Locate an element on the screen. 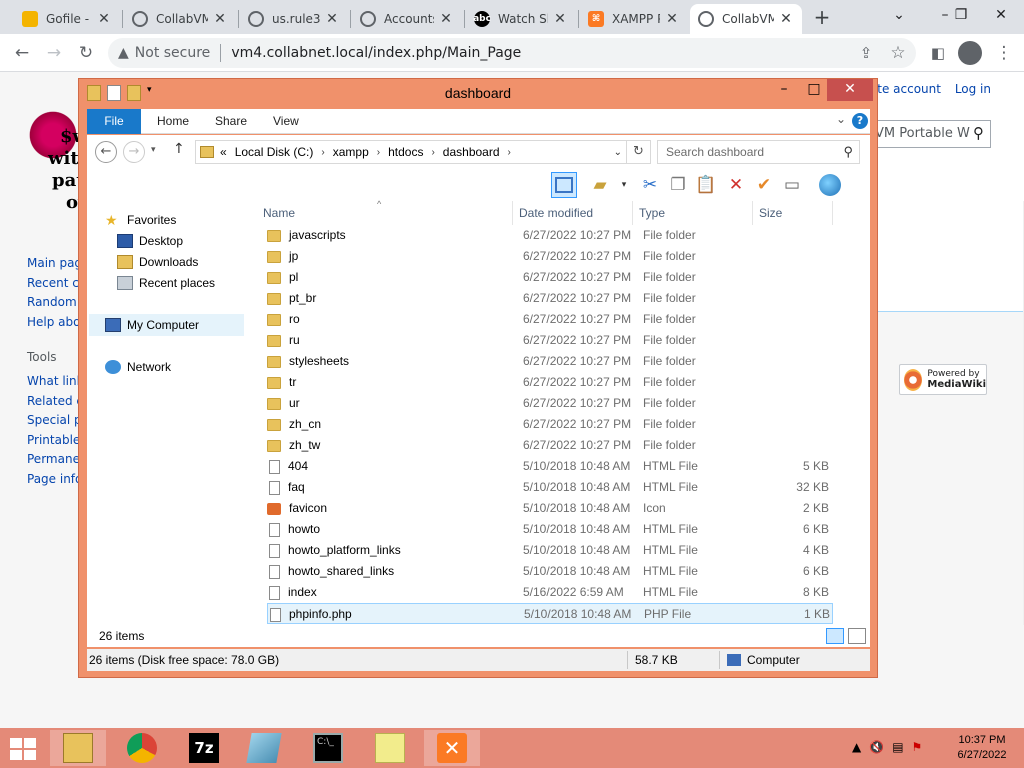 The image size is (1024, 768). browser-tab: us.rule34 ✕ is located at coordinates (294, 19).